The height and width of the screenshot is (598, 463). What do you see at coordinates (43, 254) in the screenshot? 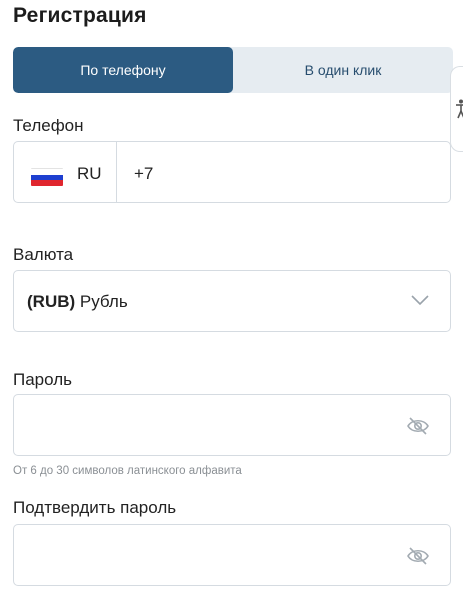
I see `currency-label: Валюта` at bounding box center [43, 254].